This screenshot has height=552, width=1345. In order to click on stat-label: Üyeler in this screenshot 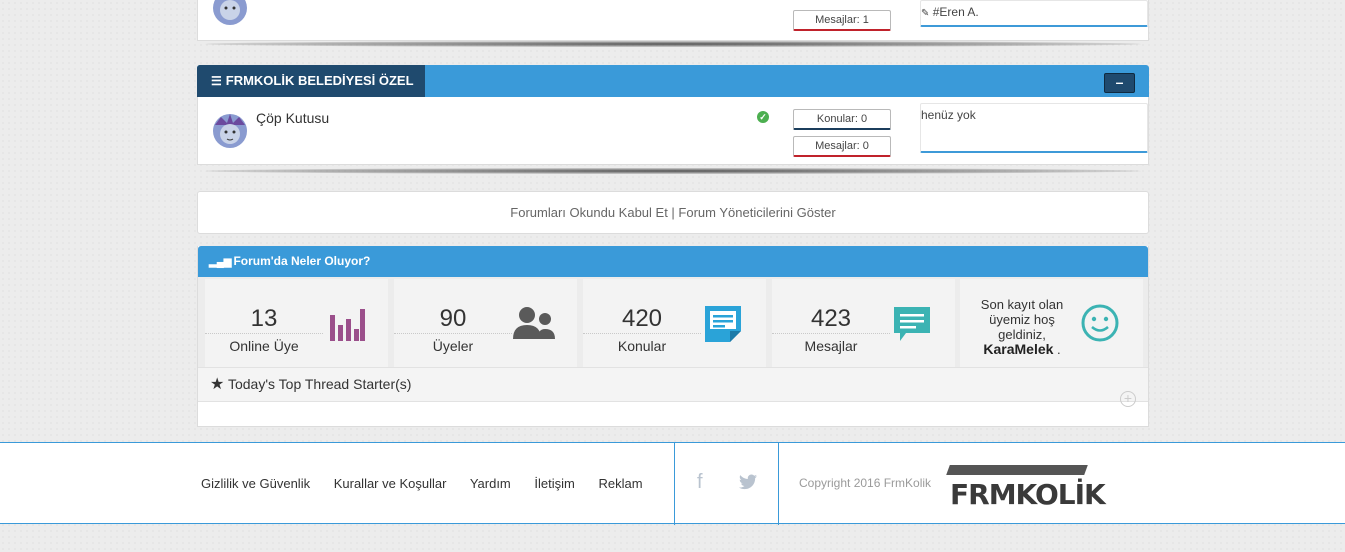, I will do `click(453, 346)`.